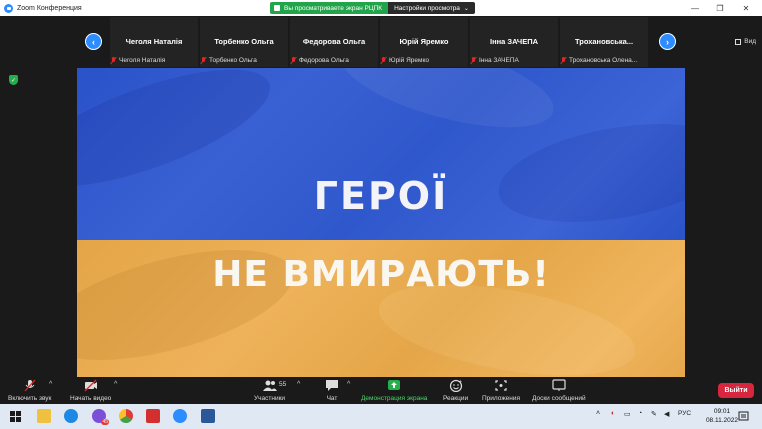  I want to click on os-taskbar: 45 ˄ ◐ ▭ ◔ ✎ ◀ РУС 09:01 08.11.2022, so click(381, 416).